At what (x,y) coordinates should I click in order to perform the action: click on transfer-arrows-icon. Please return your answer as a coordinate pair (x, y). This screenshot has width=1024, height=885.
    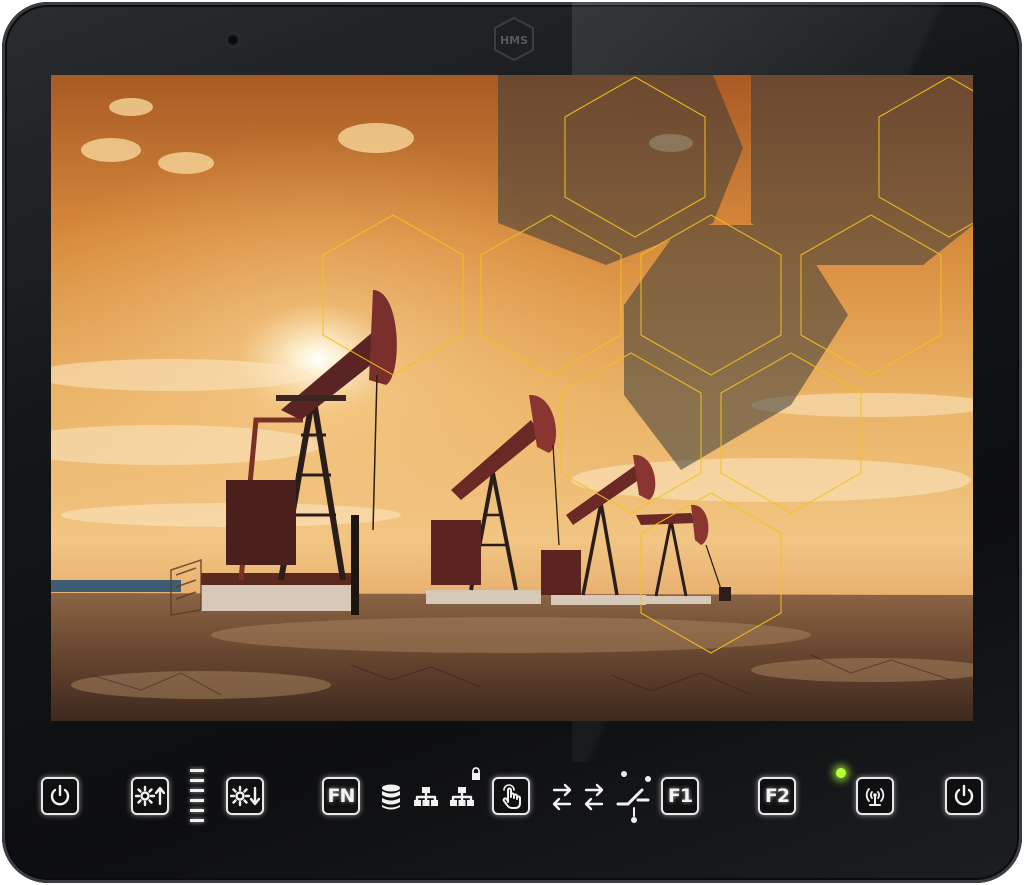
    Looking at the image, I should click on (578, 797).